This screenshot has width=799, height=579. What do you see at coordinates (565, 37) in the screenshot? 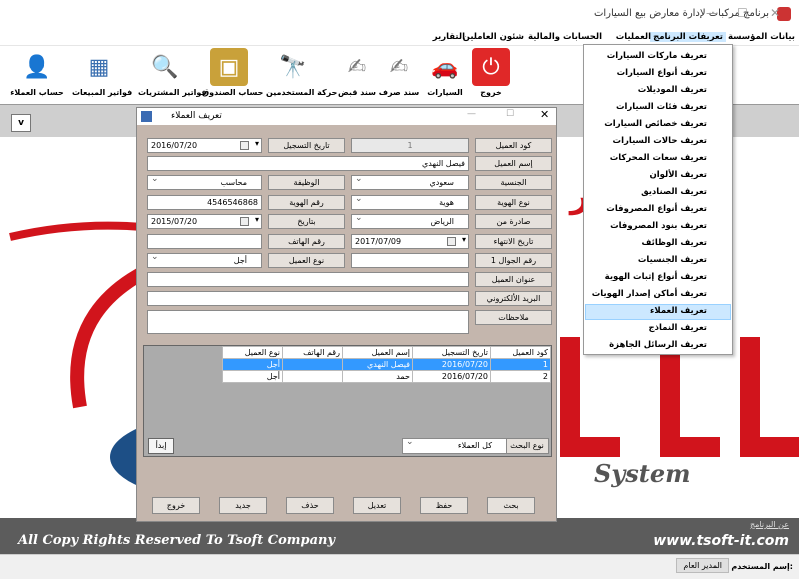
I see `menu-accounts: الحسابات والمالية` at bounding box center [565, 37].